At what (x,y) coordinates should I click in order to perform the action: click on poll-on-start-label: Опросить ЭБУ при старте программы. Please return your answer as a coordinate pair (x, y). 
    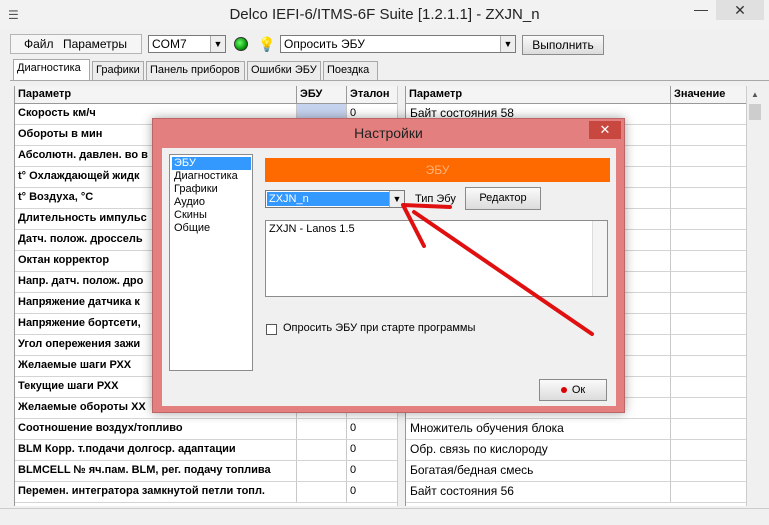
    Looking at the image, I should click on (379, 328).